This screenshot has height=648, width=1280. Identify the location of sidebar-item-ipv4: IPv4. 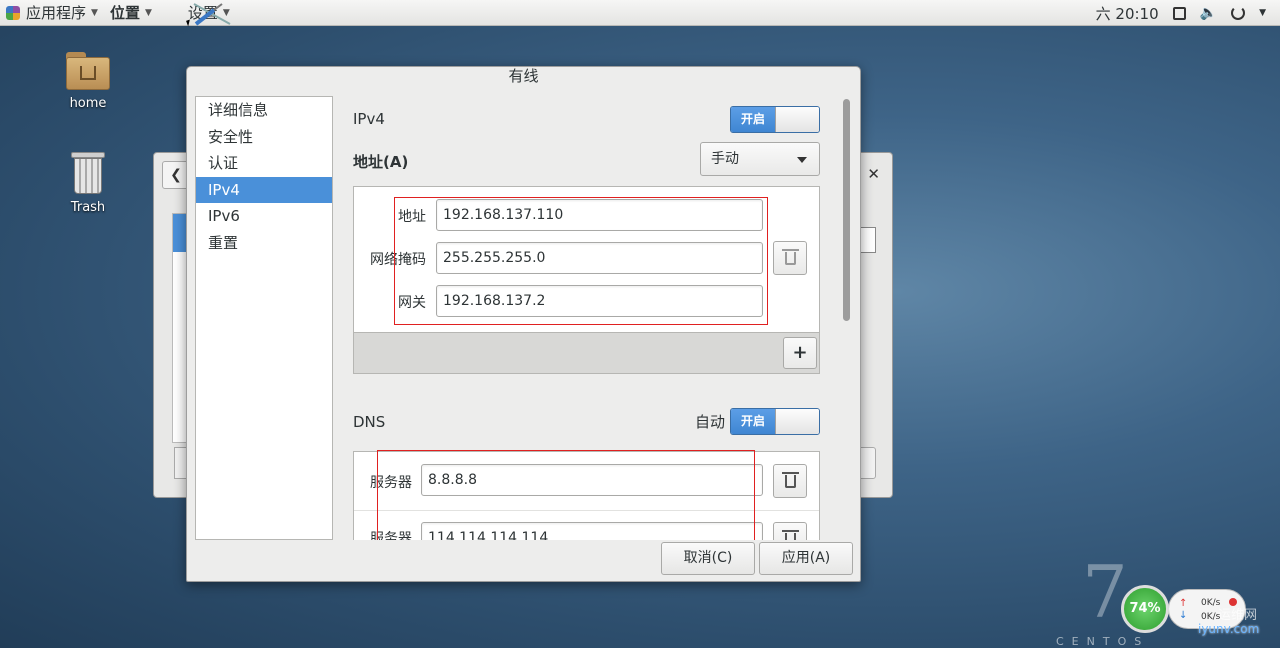
(264, 189).